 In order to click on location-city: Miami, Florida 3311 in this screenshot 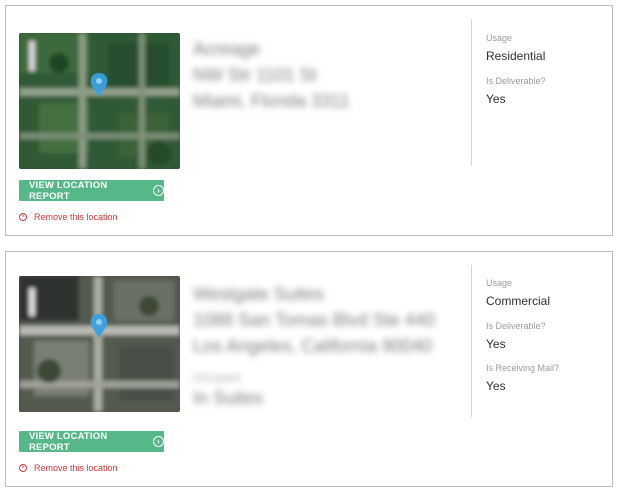, I will do `click(271, 101)`.